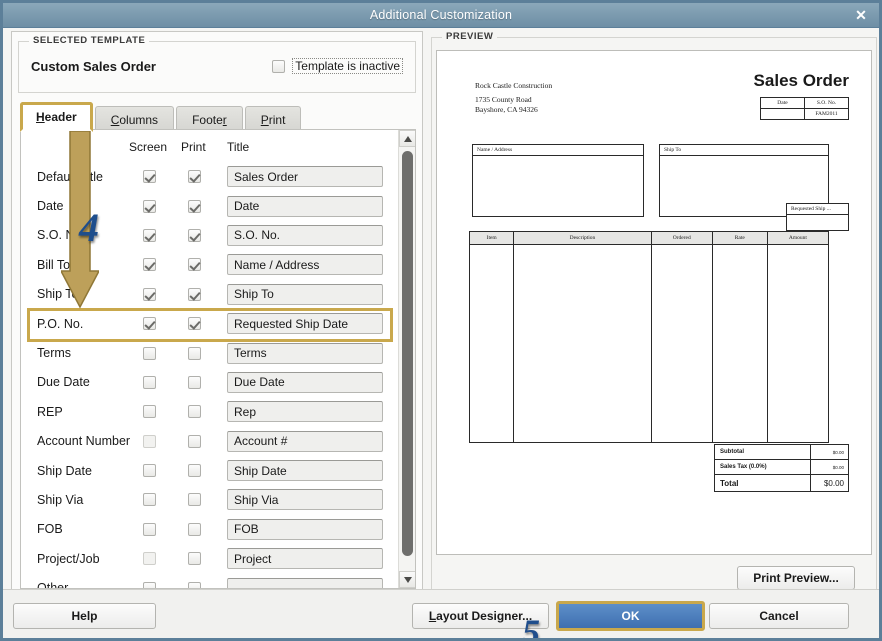  I want to click on preview-date-sono-value-row: FAM2011, so click(804, 114).